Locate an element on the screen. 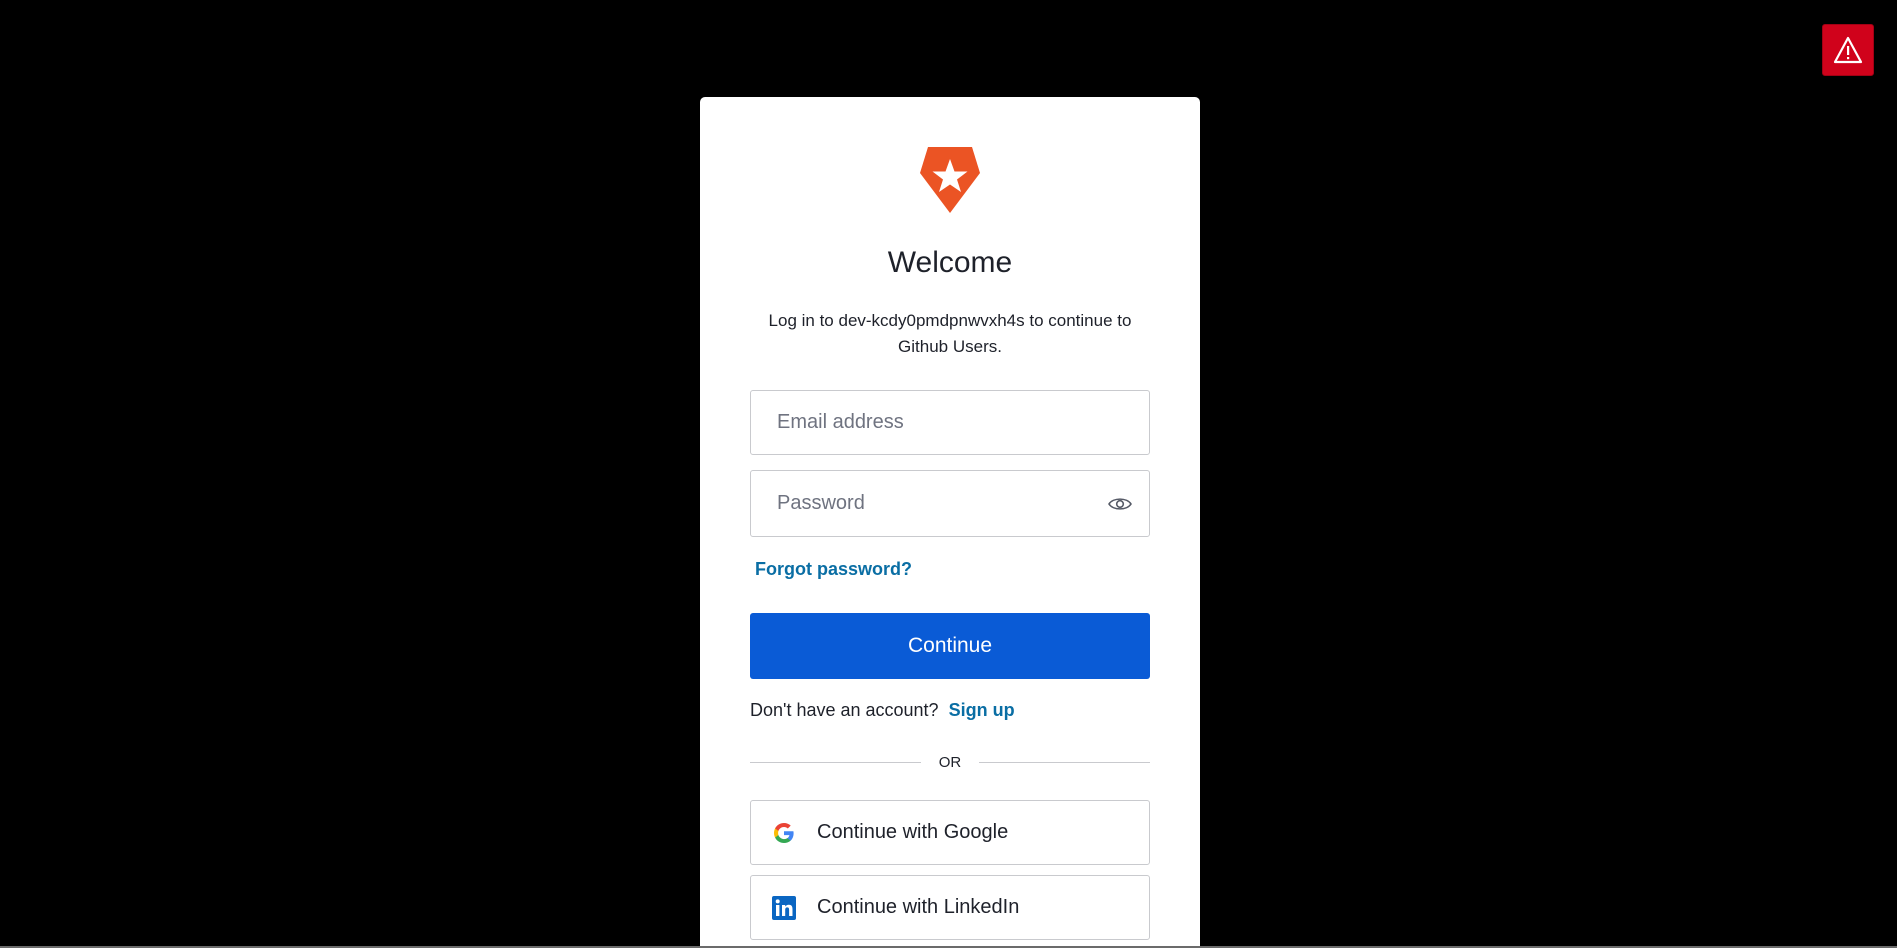 The height and width of the screenshot is (948, 1897). show-password-button is located at coordinates (1120, 504).